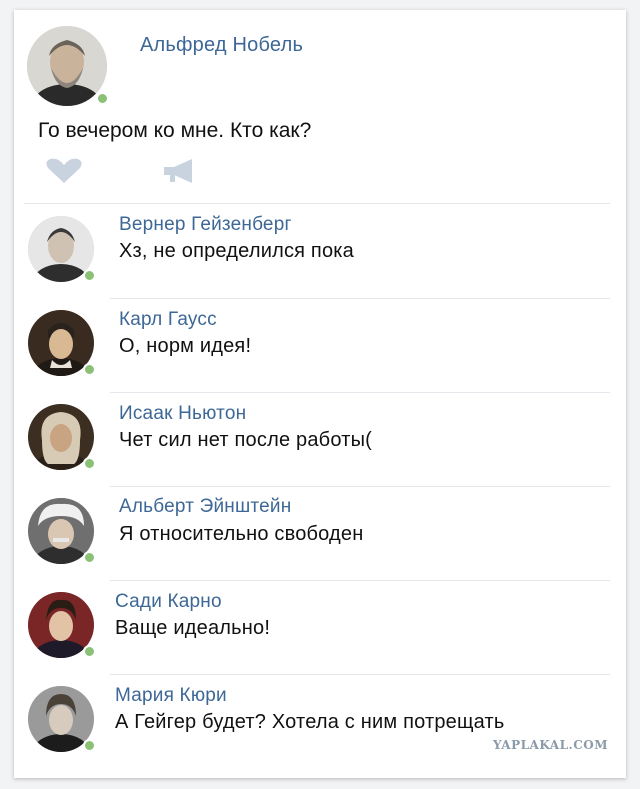  Describe the element at coordinates (171, 696) in the screenshot. I see `commenter-name: Мария Кюри` at that location.